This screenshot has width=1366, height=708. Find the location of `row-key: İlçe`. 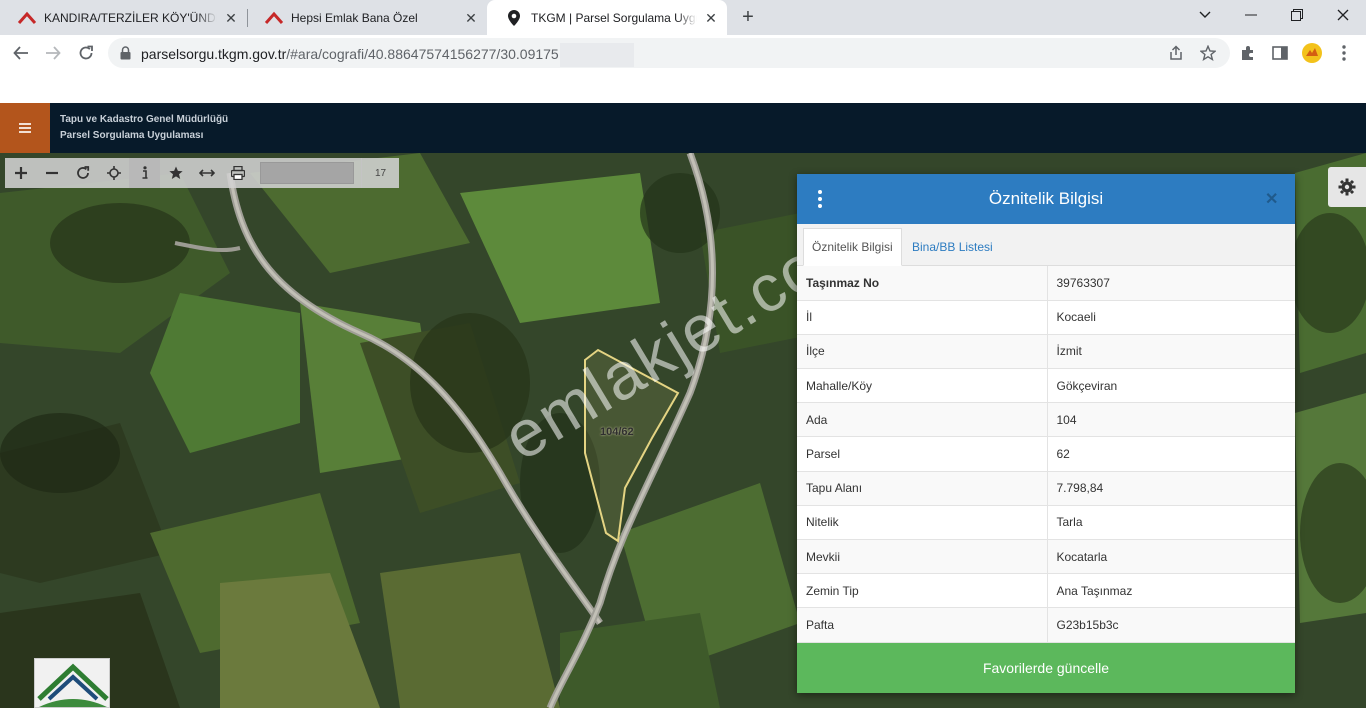

row-key: İlçe is located at coordinates (922, 352).